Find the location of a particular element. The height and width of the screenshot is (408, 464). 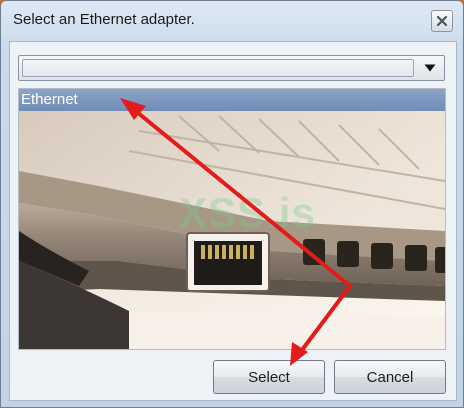

list-item-ethernet: Ethernet is located at coordinates (232, 100).